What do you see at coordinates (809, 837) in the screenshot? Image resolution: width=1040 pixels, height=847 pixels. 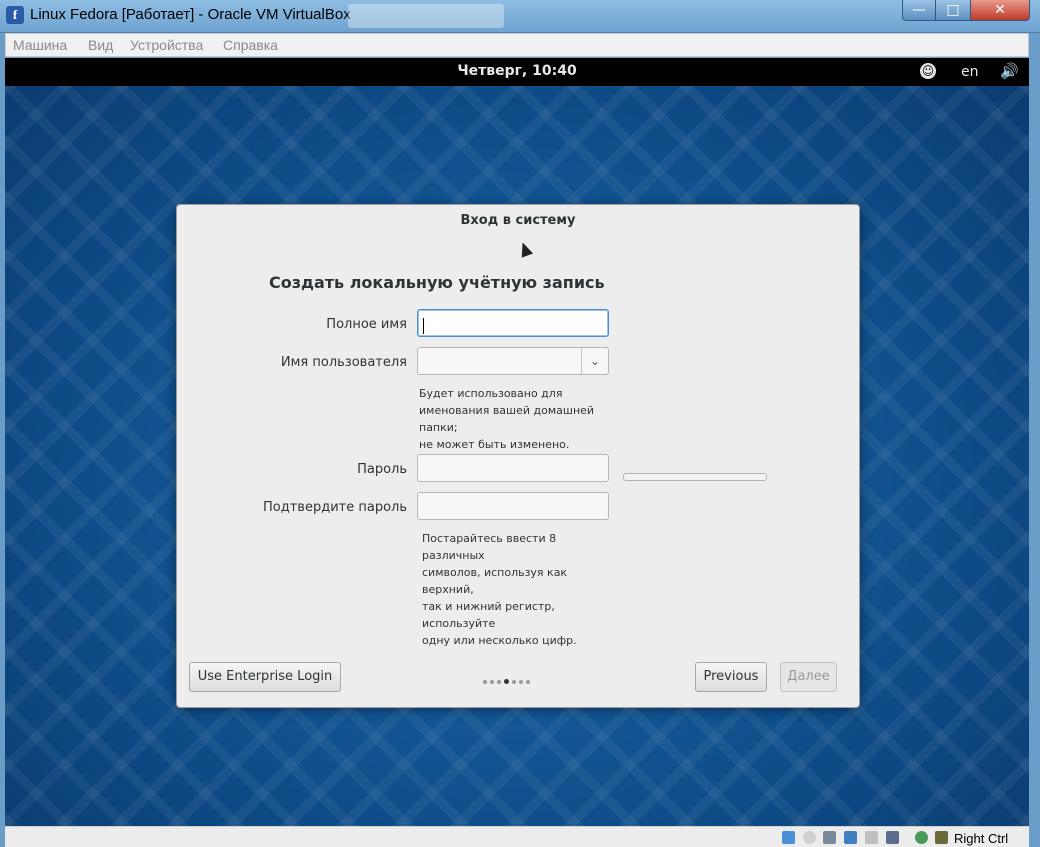 I see `cd-icon` at bounding box center [809, 837].